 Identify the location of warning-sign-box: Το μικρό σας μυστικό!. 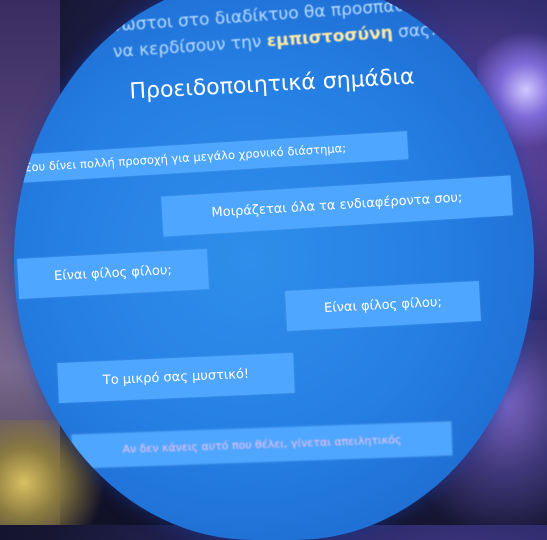
(176, 378).